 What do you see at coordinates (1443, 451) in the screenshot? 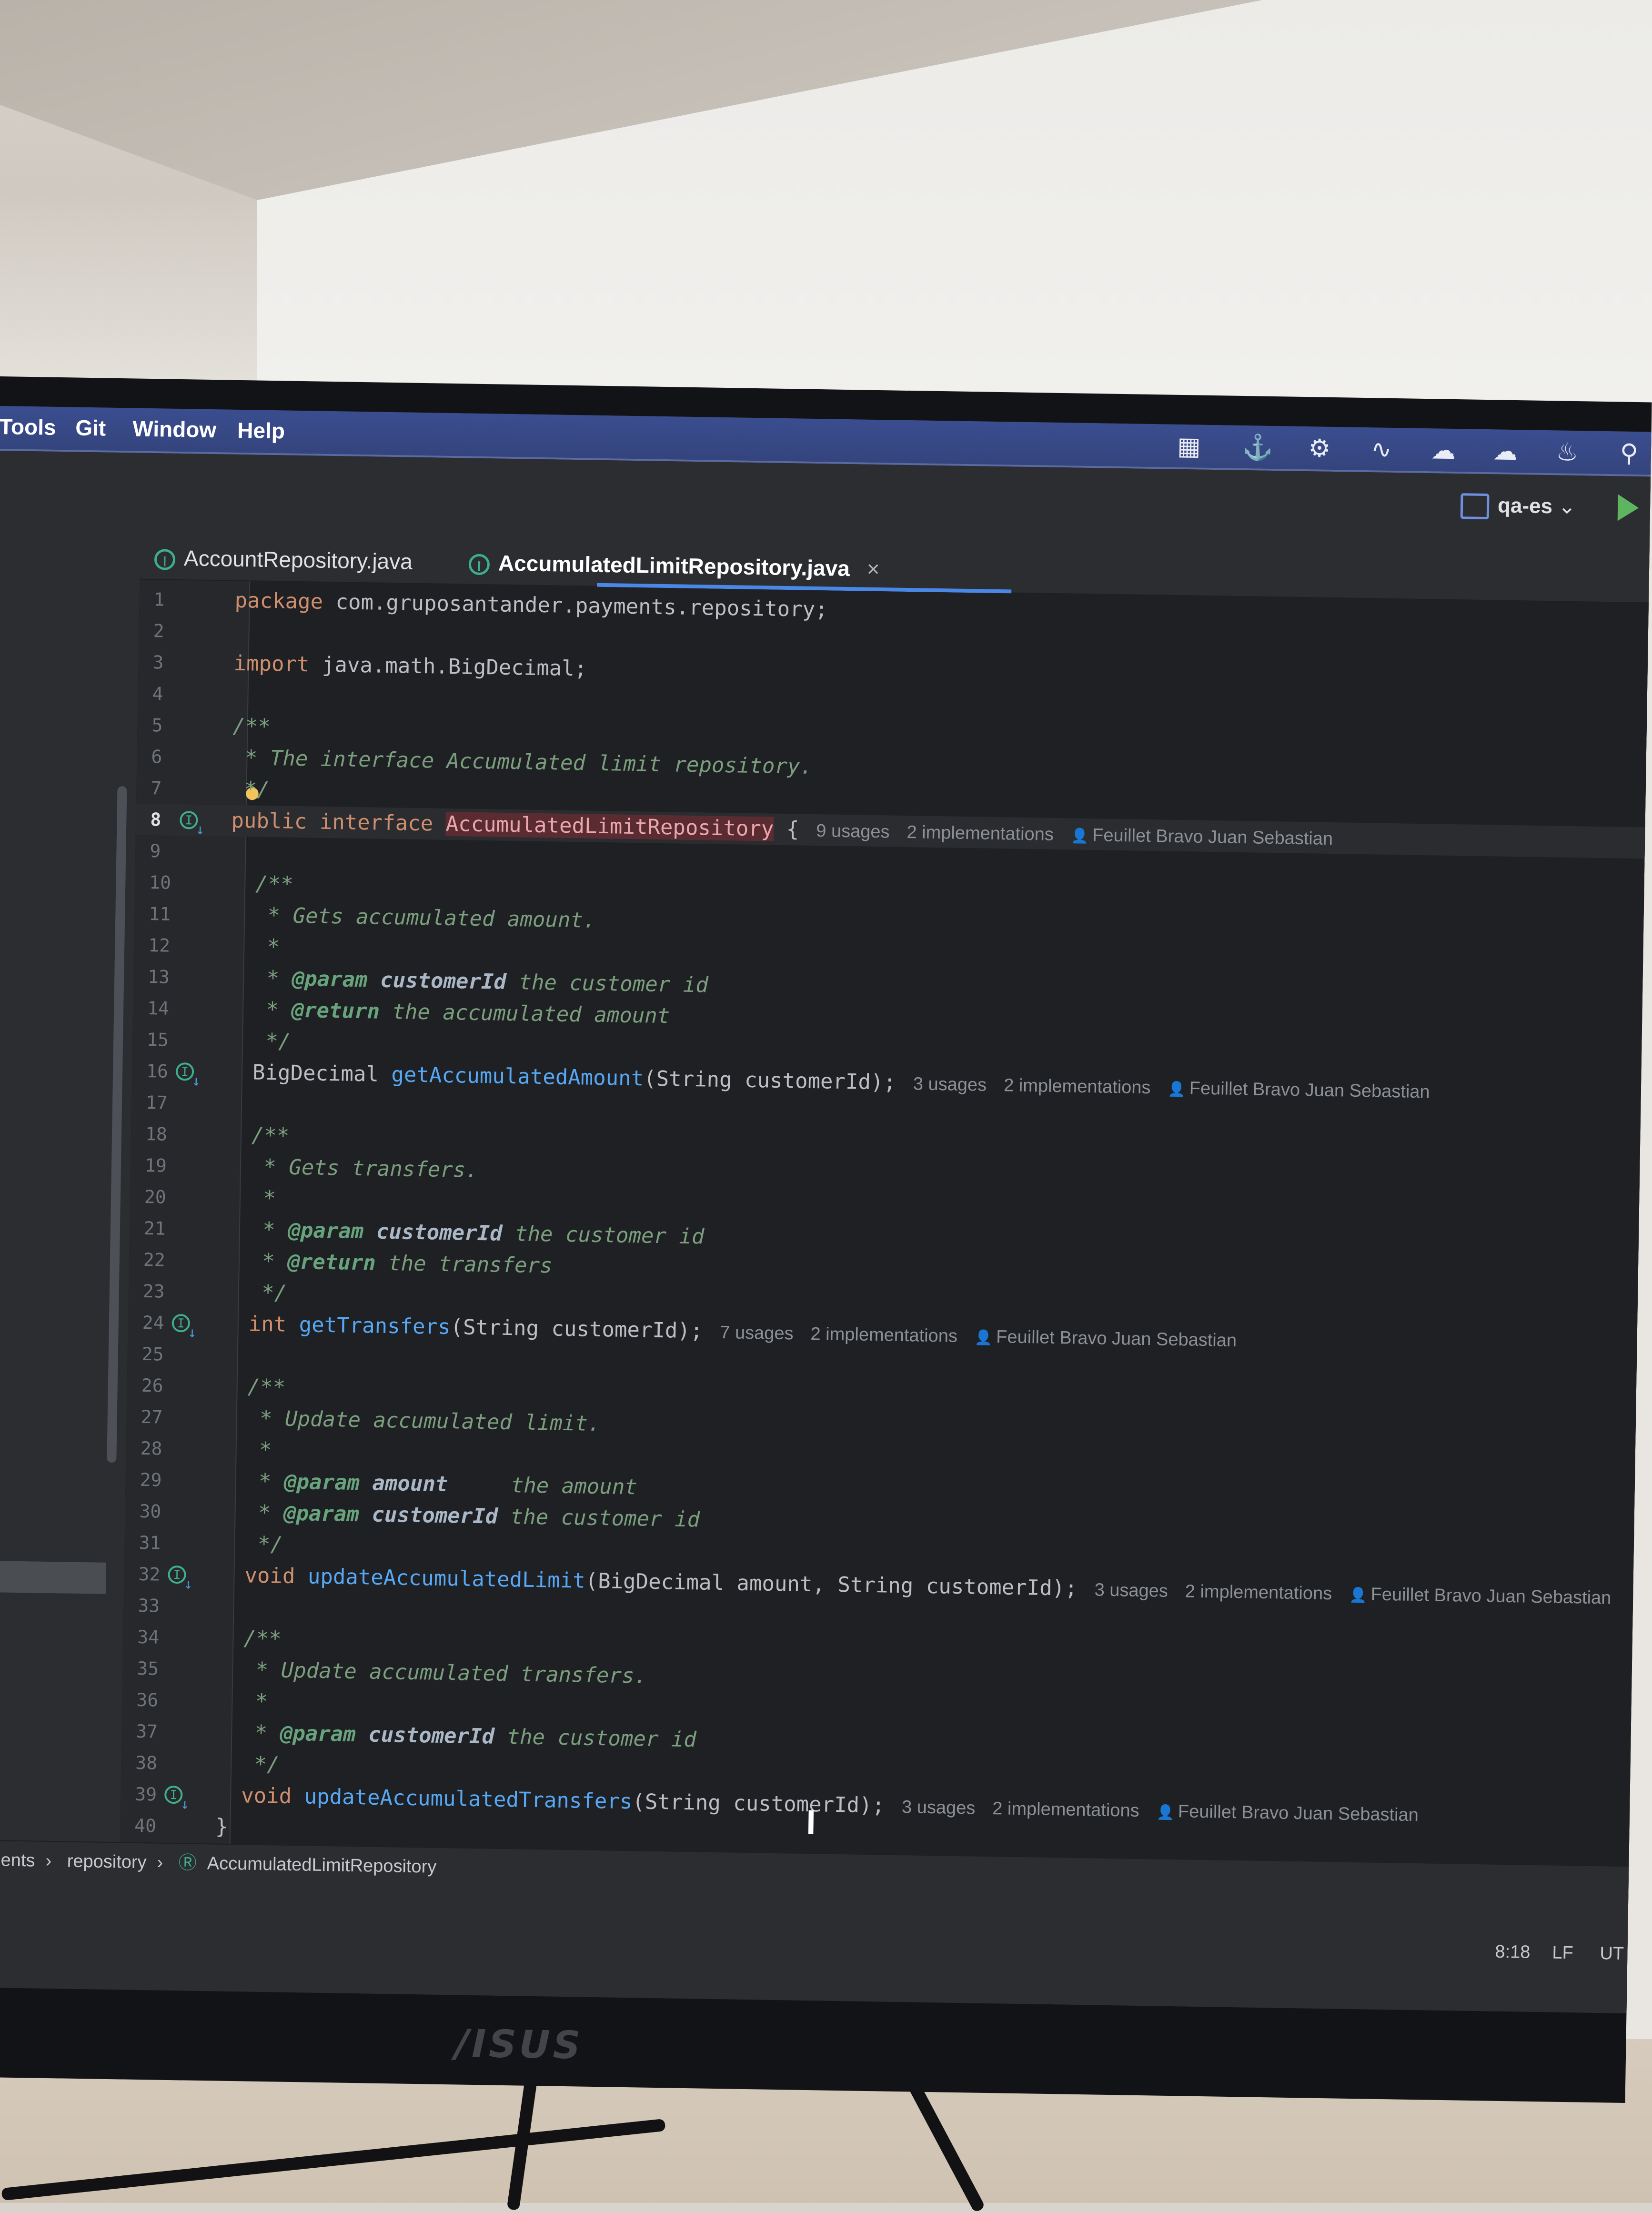
I see `cloud-icon: ☁` at bounding box center [1443, 451].